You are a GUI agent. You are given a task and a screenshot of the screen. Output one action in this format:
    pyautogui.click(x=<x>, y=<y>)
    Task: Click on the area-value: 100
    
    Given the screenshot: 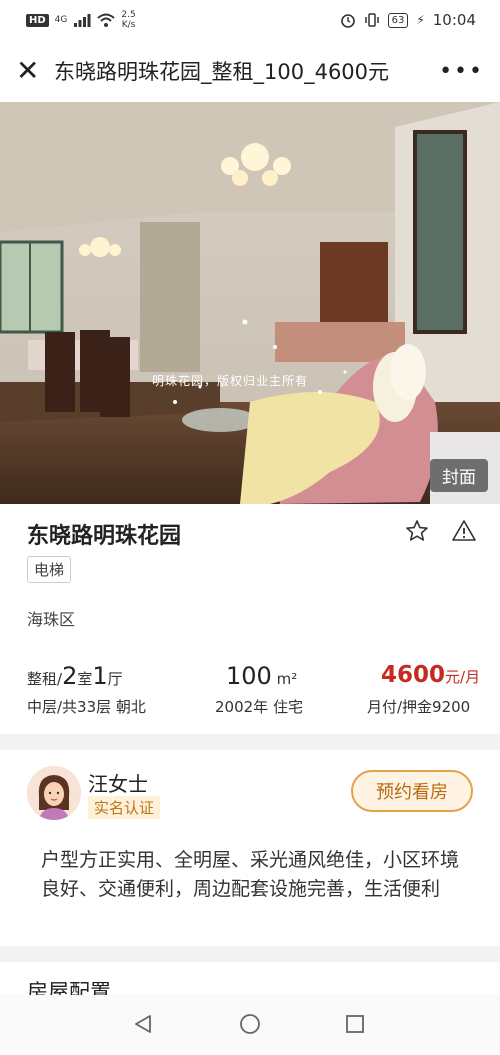 What is the action you would take?
    pyautogui.click(x=249, y=676)
    